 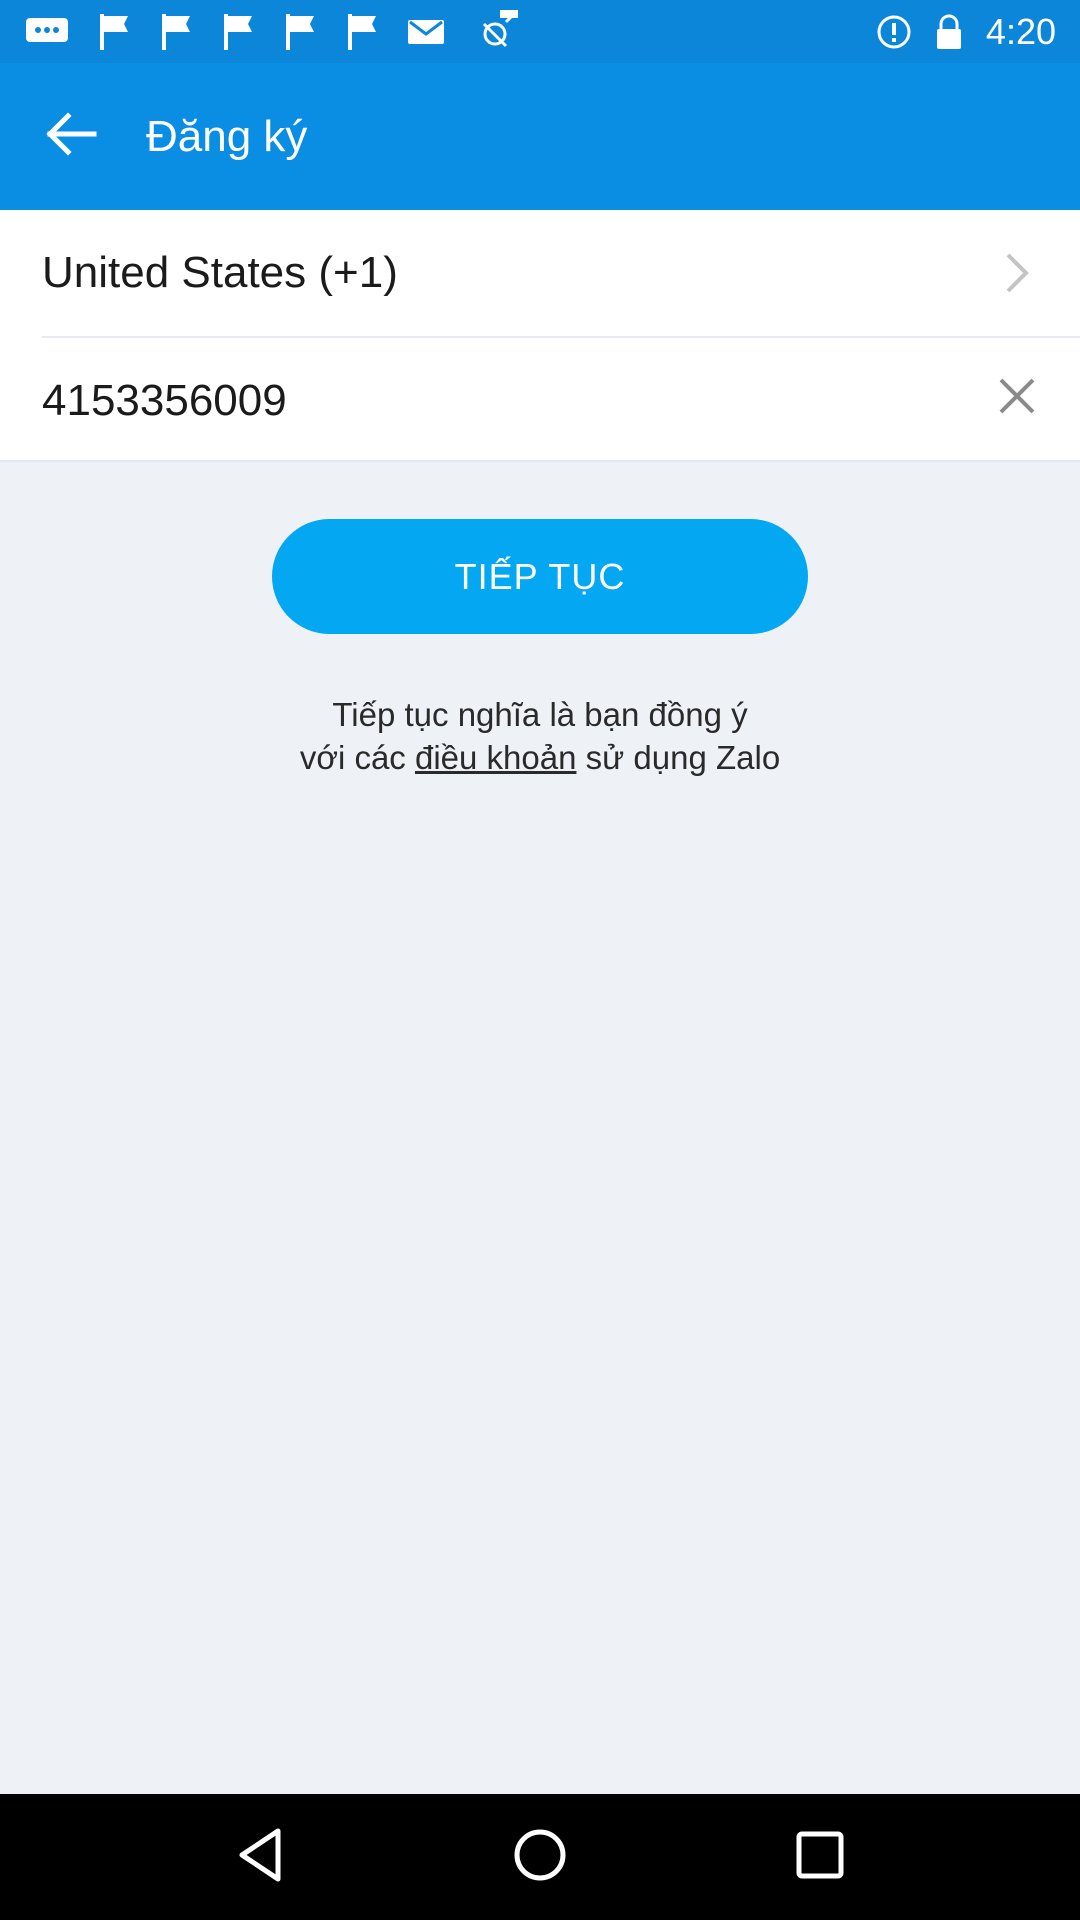 I want to click on terms-line-1: Tiếp tục nghĩa là bạn đồng ý, so click(x=540, y=714).